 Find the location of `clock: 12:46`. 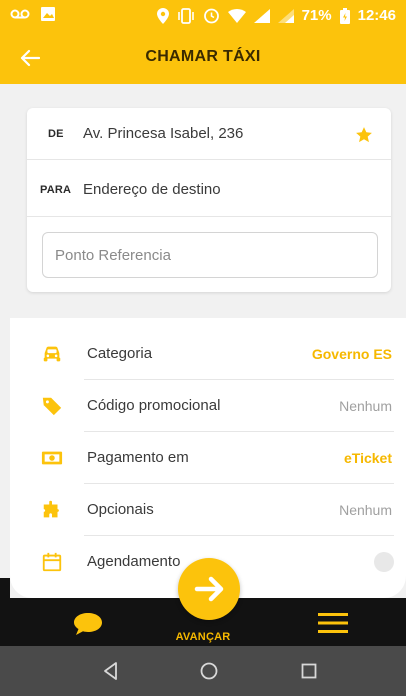

clock: 12:46 is located at coordinates (376, 15).